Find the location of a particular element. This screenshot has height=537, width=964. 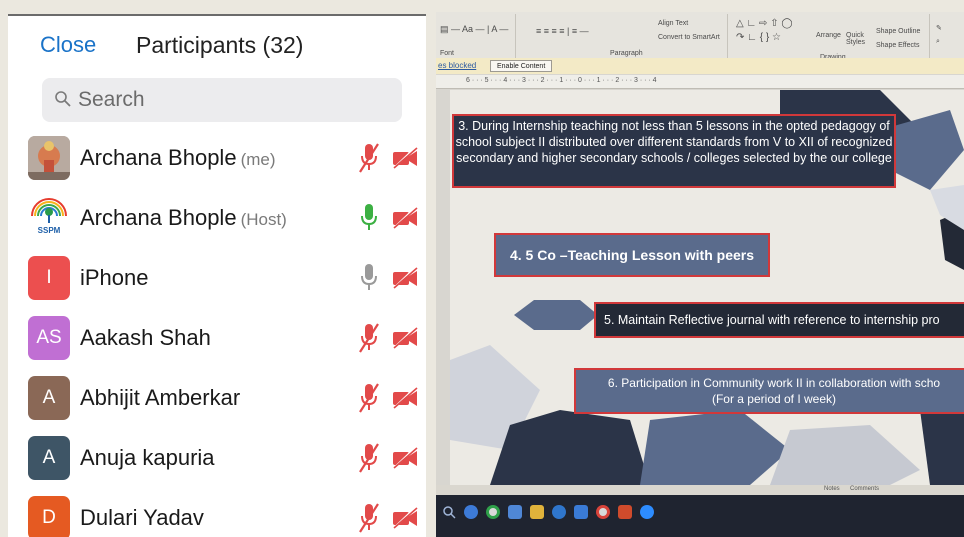

participant-row: I iPhone is located at coordinates (217, 286).